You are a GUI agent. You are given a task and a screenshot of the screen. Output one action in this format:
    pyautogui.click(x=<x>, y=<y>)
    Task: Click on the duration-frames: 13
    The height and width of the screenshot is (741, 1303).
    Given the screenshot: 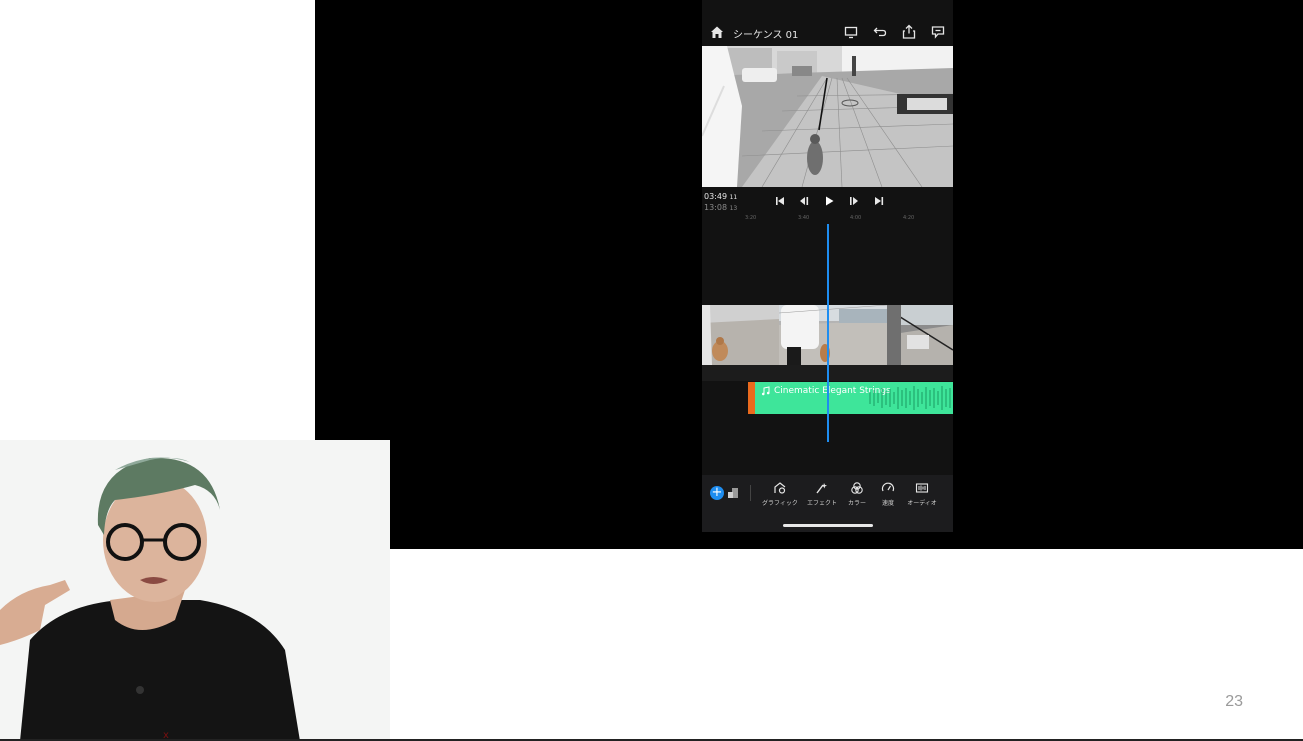 What is the action you would take?
    pyautogui.click(x=733, y=208)
    